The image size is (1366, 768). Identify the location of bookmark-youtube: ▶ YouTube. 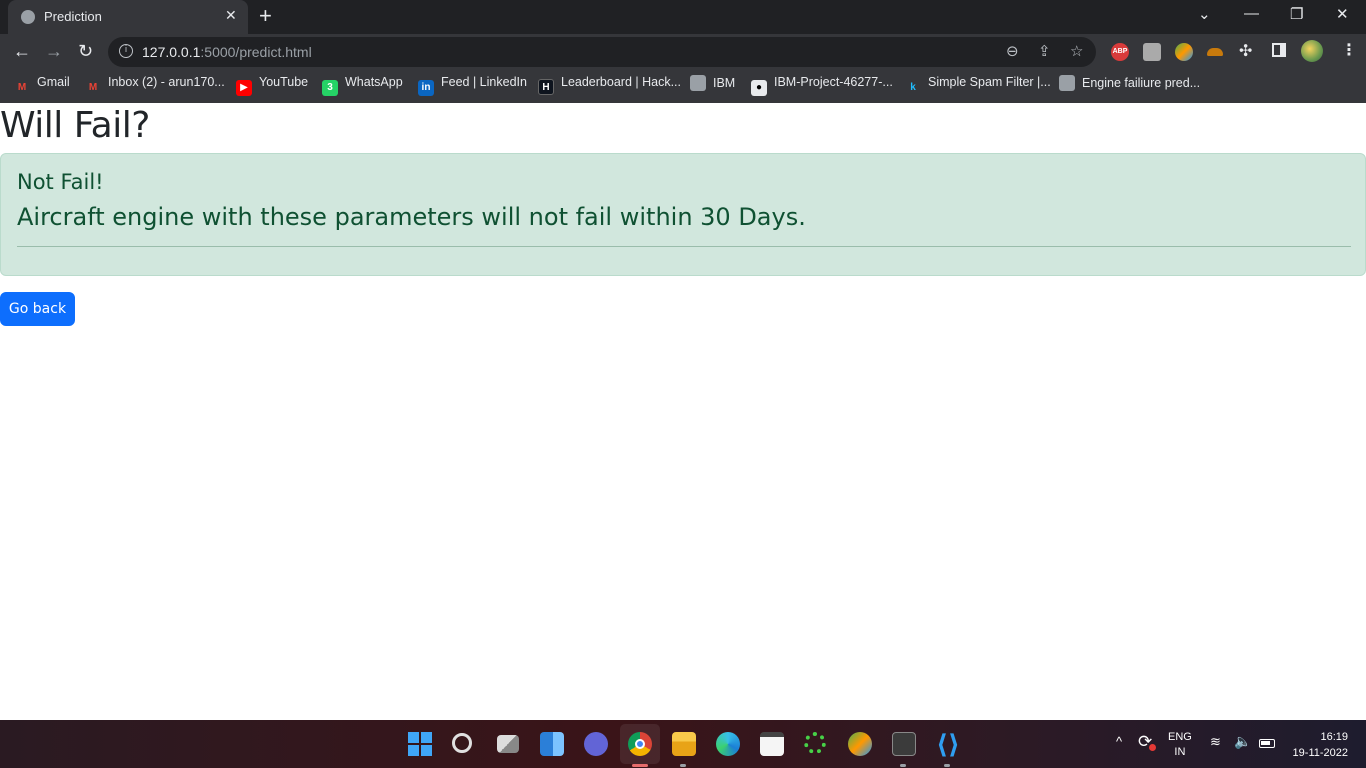
(272, 85).